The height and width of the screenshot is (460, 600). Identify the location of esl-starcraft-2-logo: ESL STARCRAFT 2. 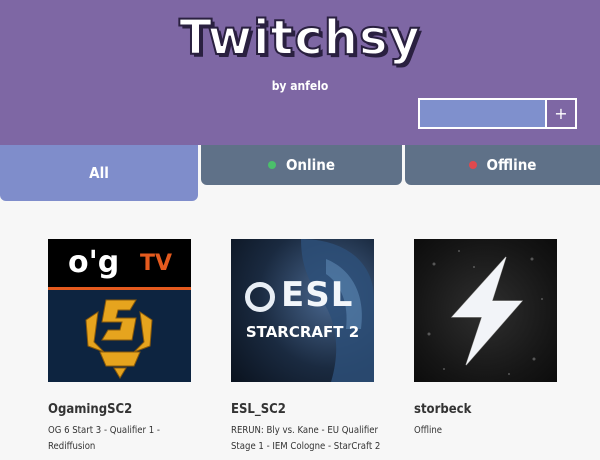
(302, 310).